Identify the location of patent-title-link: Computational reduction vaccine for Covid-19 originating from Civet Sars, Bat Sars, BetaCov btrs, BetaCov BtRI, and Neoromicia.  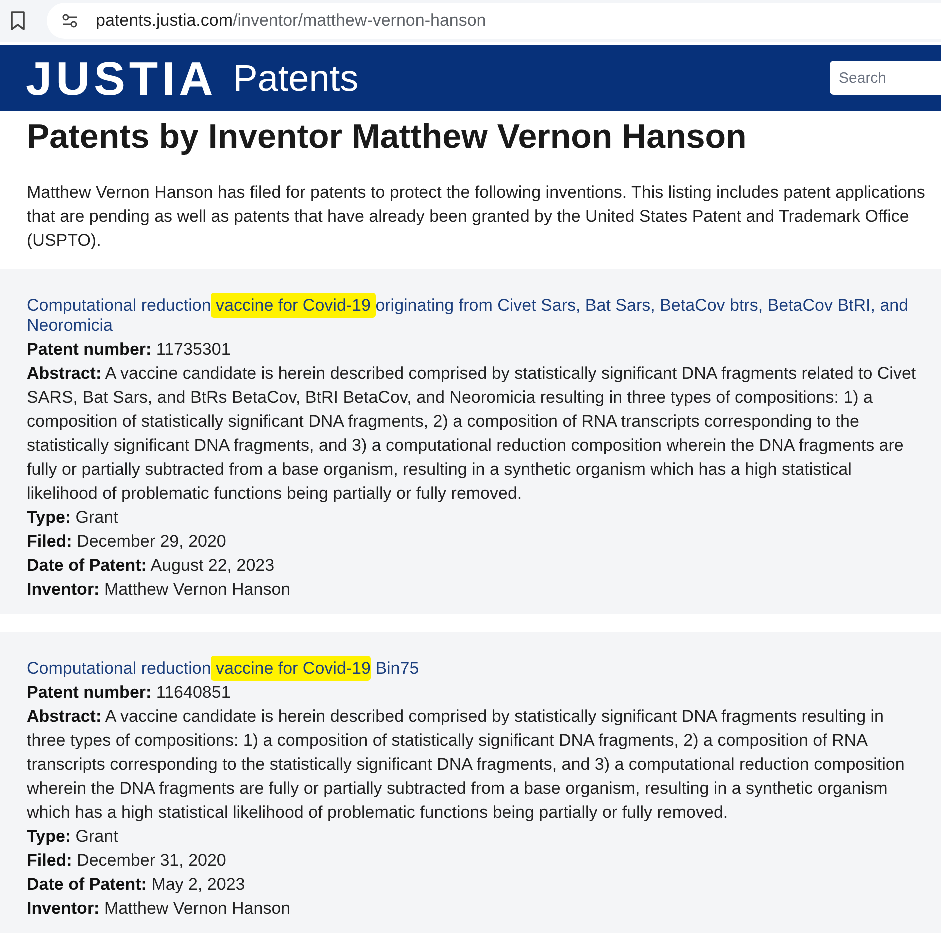
(477, 316).